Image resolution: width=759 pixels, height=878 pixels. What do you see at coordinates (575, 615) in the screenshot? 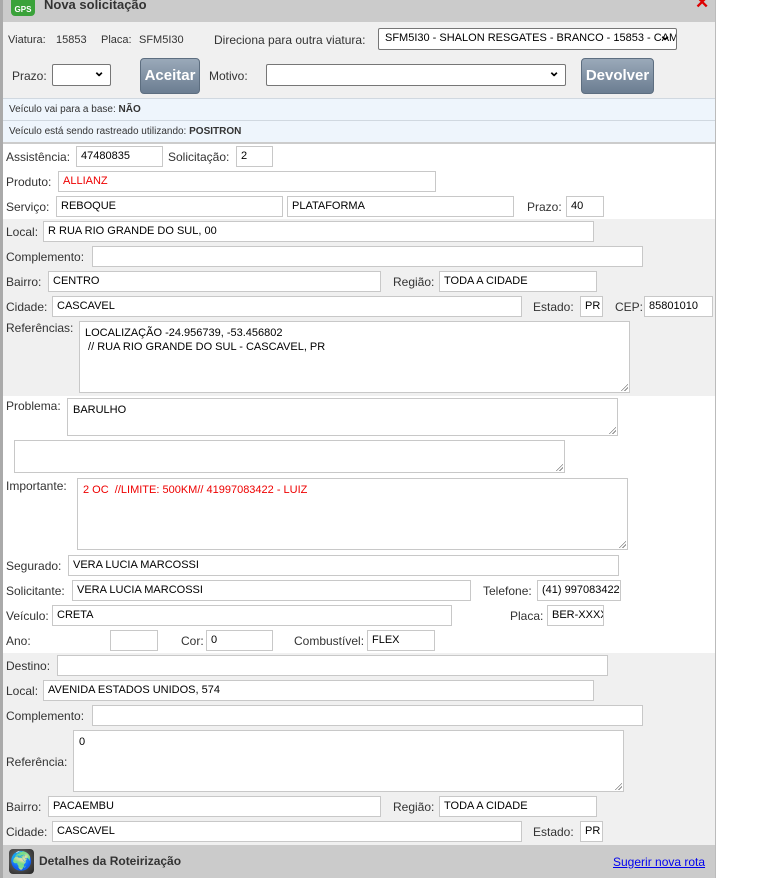
I see `placa-input: BER-XXXX` at bounding box center [575, 615].